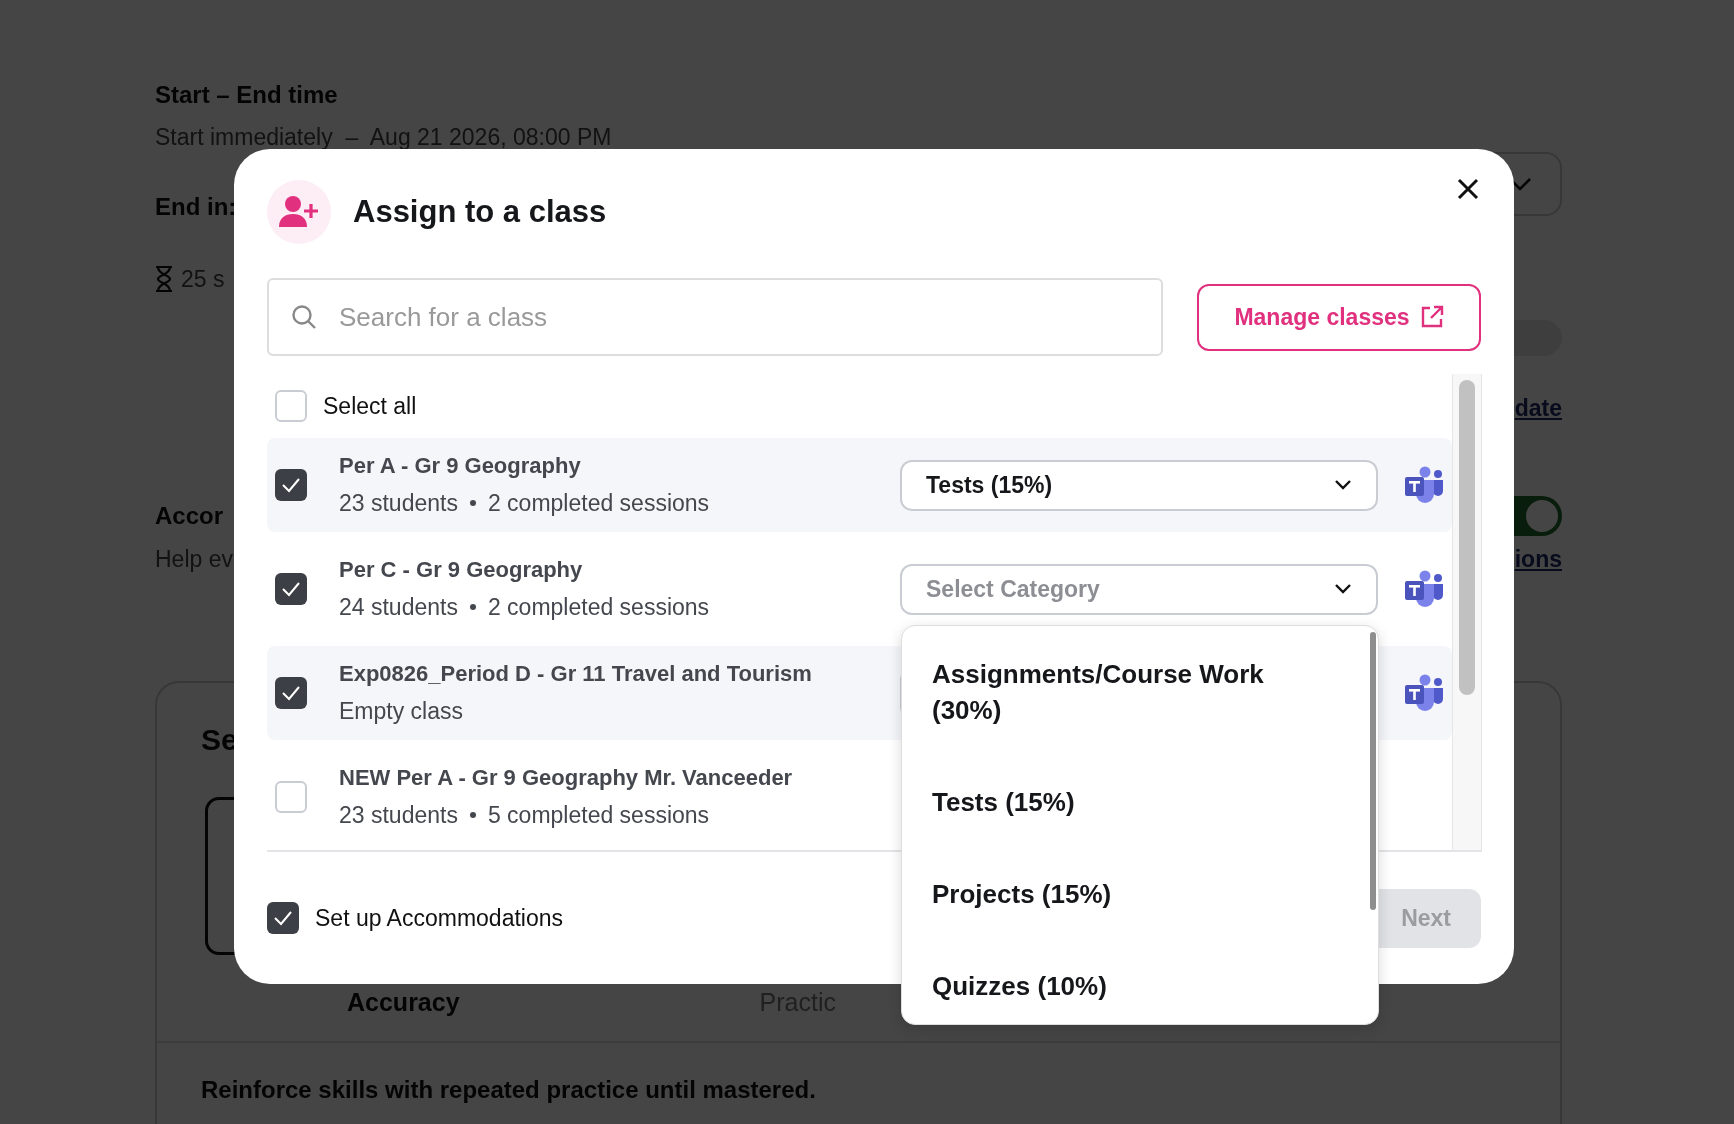 The image size is (1734, 1124). What do you see at coordinates (1139, 589) in the screenshot?
I see `category-select: Select Category` at bounding box center [1139, 589].